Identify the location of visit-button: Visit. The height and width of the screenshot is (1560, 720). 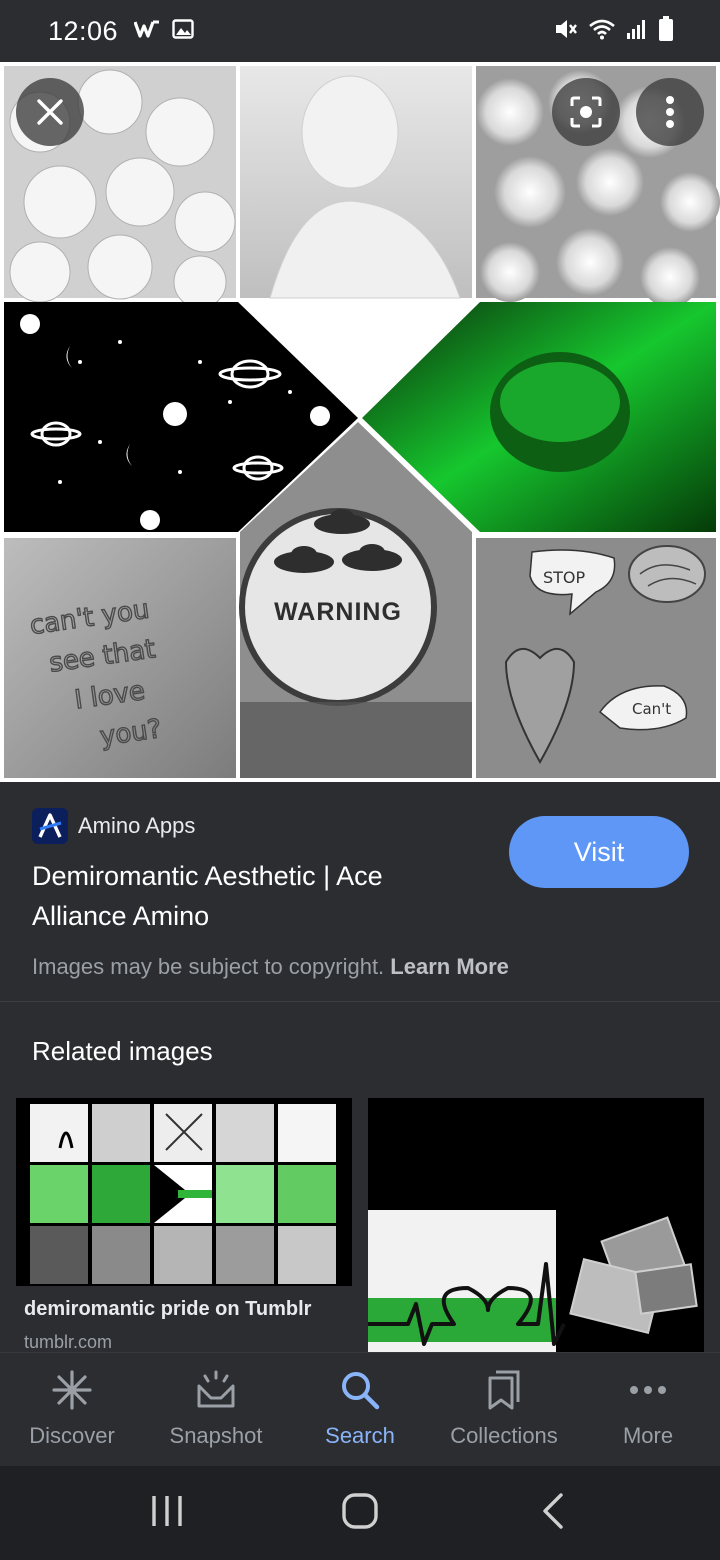
(599, 852).